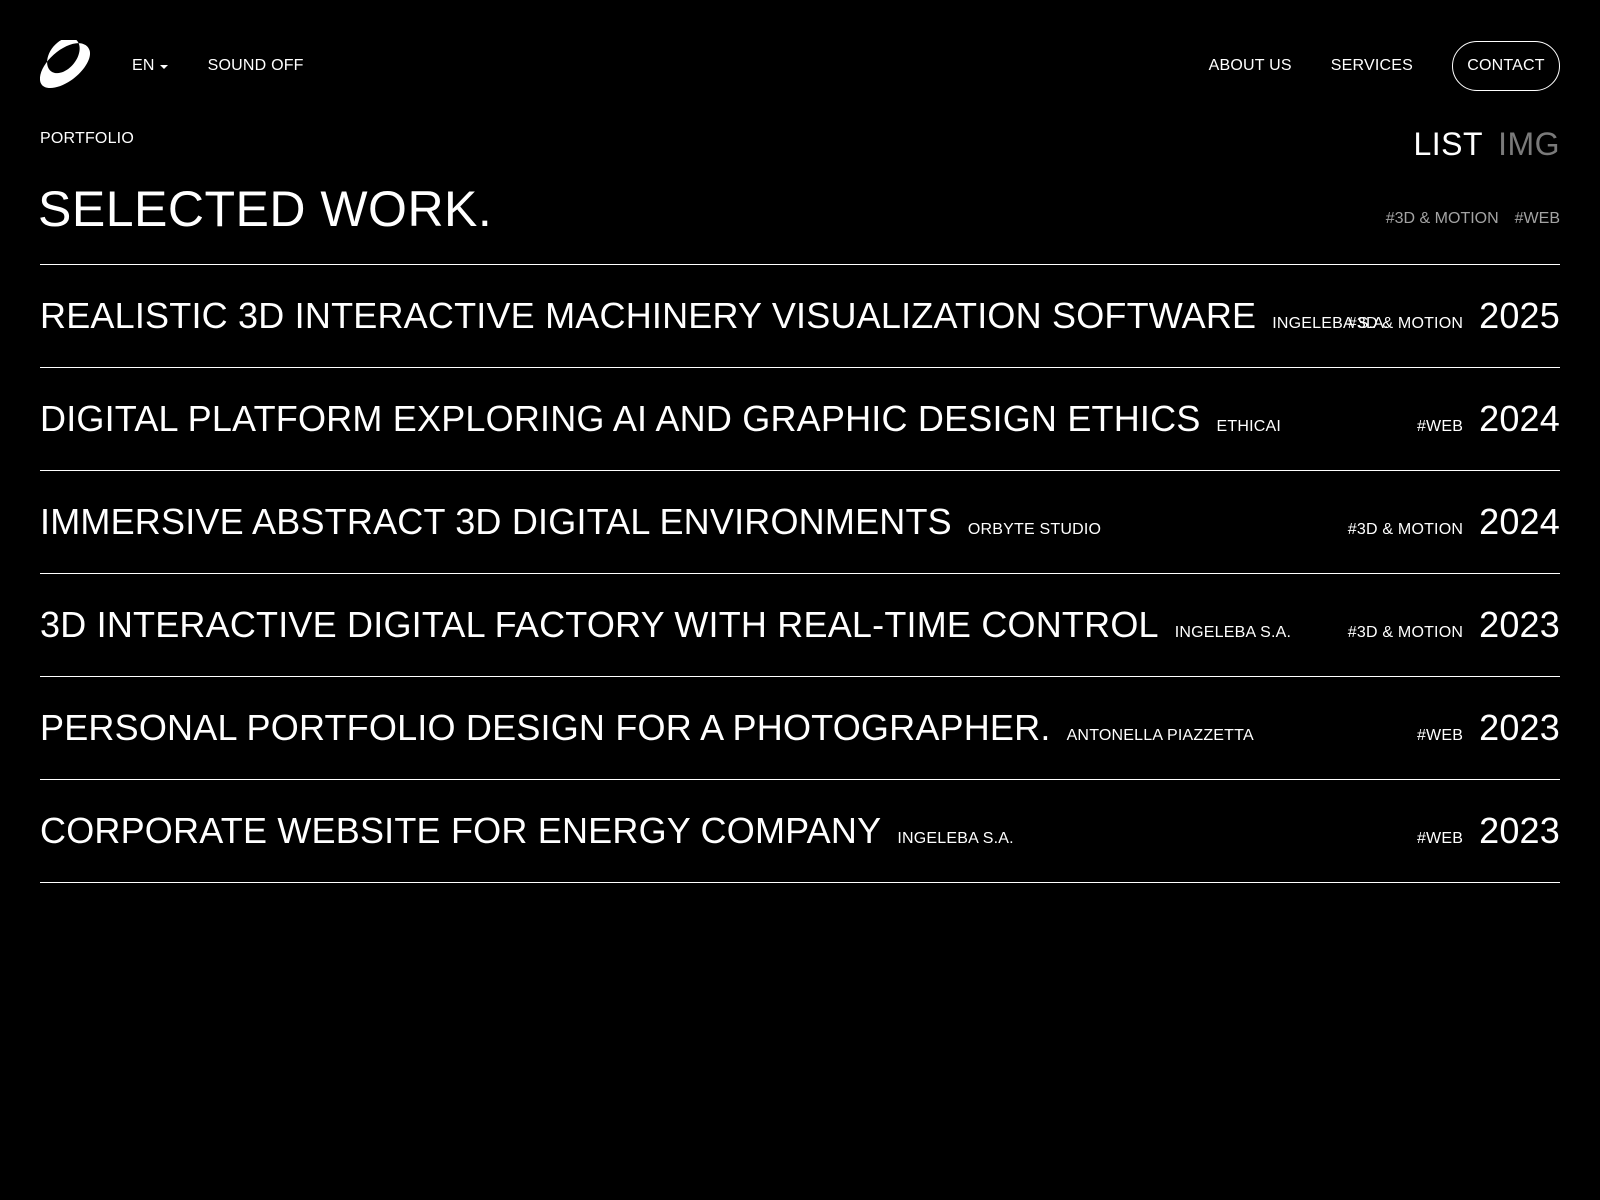 The height and width of the screenshot is (1200, 1600). Describe the element at coordinates (256, 66) in the screenshot. I see `sound-toggle: SOUND OFF` at that location.